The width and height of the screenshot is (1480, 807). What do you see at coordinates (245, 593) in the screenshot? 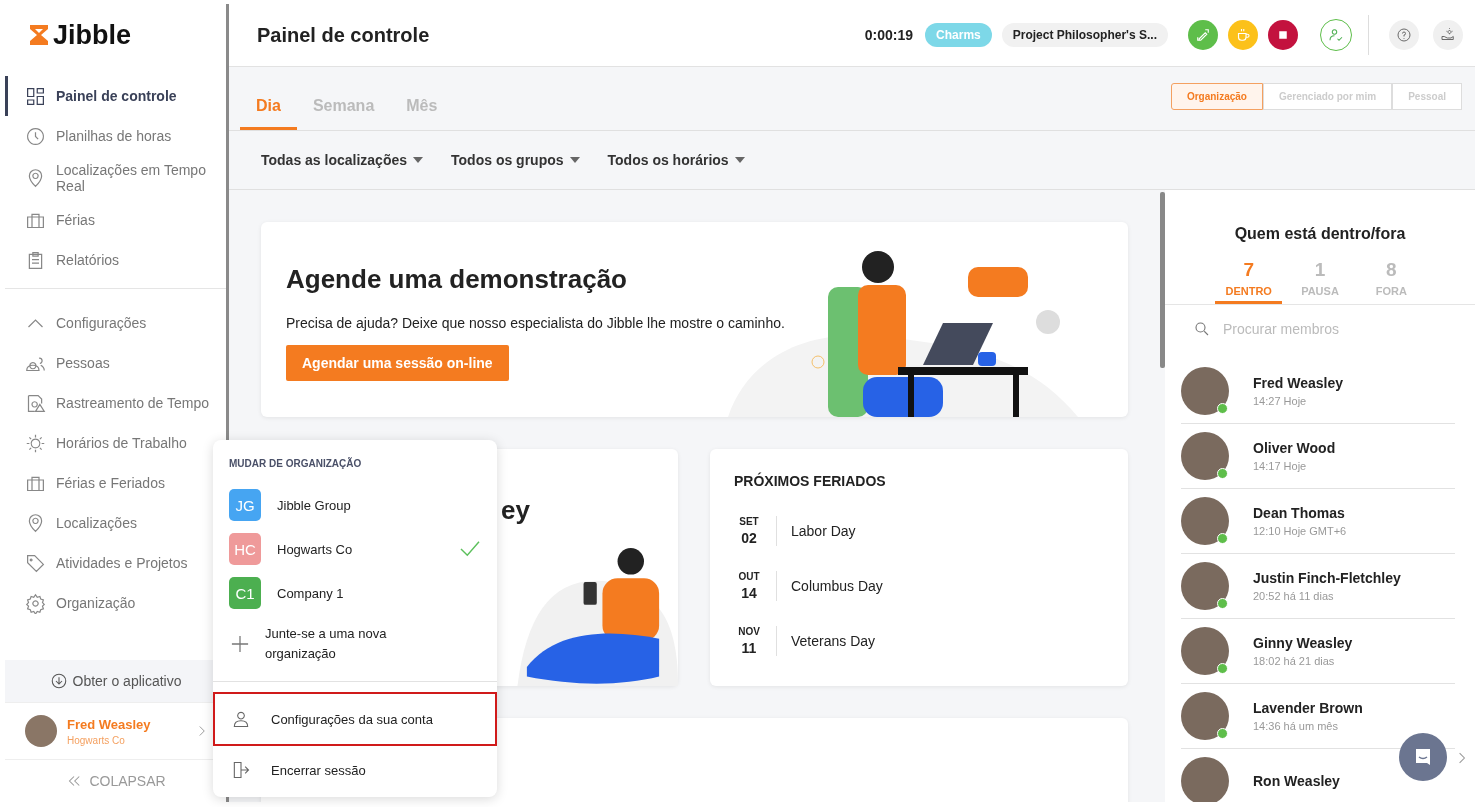
I see `organization-initials: C1` at bounding box center [245, 593].